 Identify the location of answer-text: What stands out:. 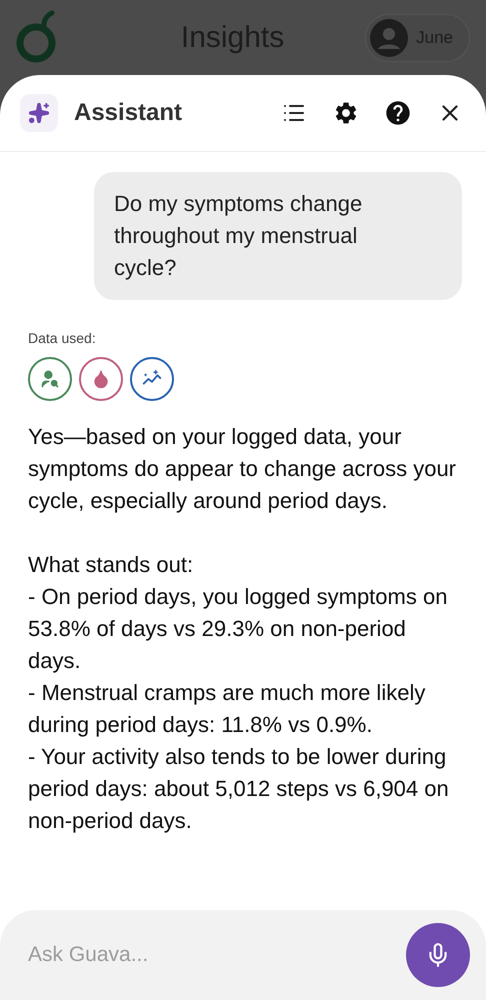
(111, 565).